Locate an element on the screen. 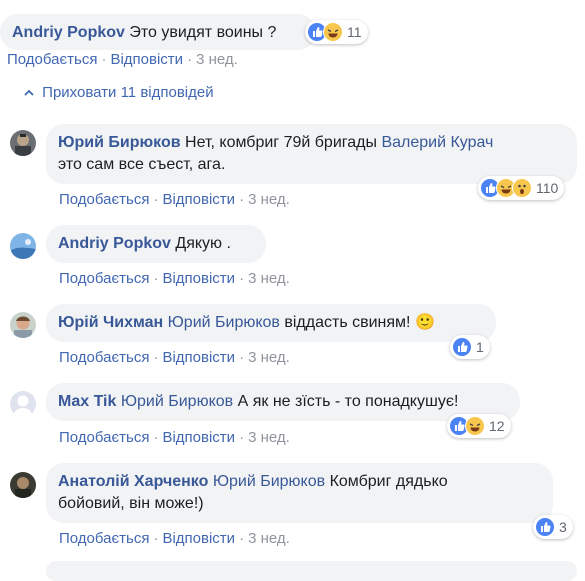  comment-text: Это увидят воины ? is located at coordinates (203, 32).